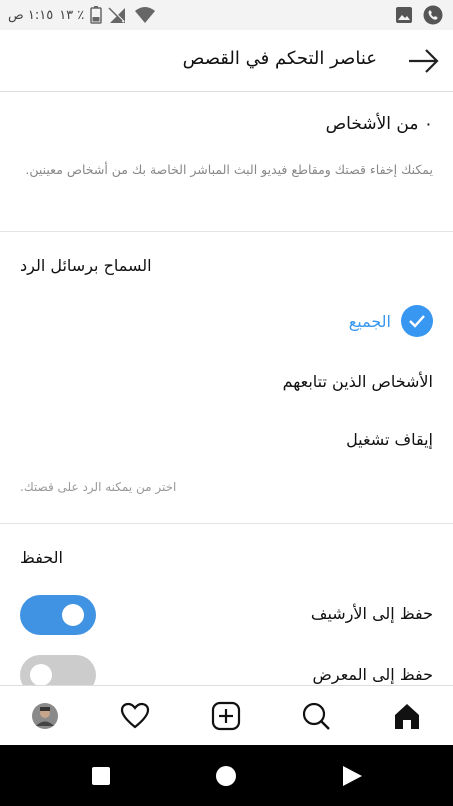  Describe the element at coordinates (419, 15) in the screenshot. I see `status-right` at that location.